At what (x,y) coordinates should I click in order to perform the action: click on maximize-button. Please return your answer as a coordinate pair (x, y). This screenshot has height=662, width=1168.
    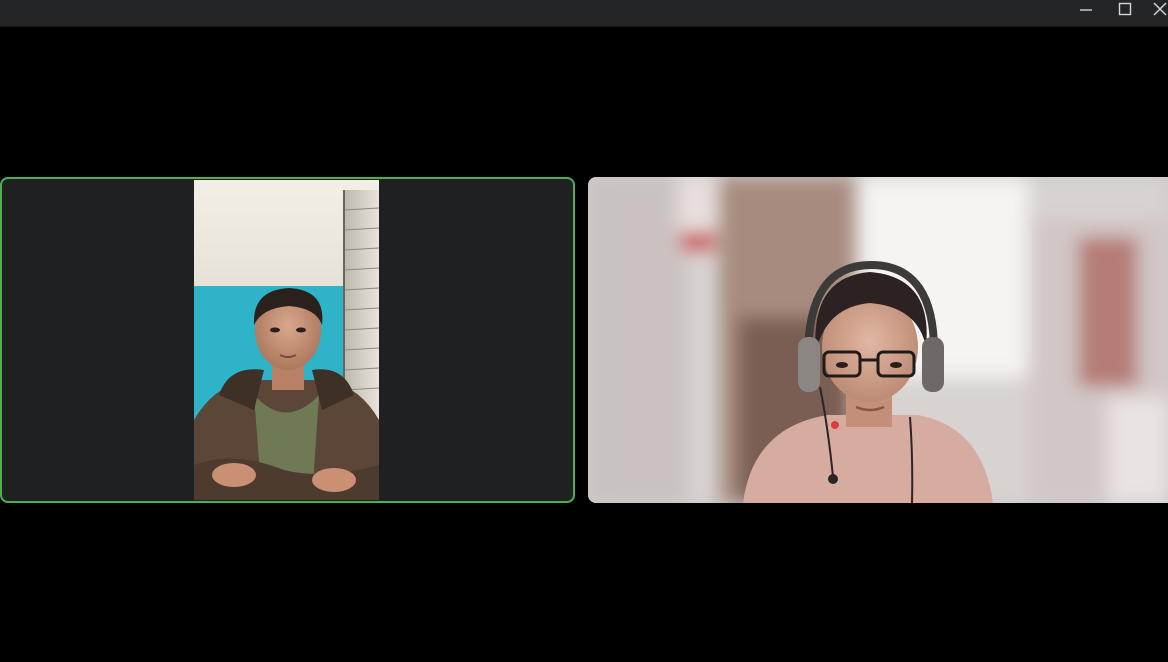
    Looking at the image, I should click on (1125, 9).